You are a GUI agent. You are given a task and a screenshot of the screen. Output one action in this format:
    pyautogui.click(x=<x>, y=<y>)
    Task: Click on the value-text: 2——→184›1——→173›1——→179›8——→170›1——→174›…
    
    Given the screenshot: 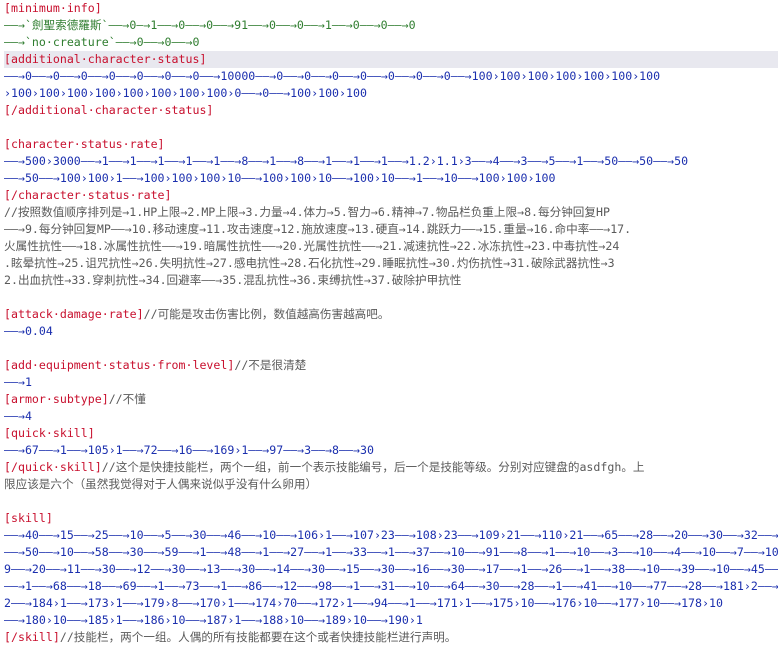 What is the action you would take?
    pyautogui.click(x=363, y=603)
    